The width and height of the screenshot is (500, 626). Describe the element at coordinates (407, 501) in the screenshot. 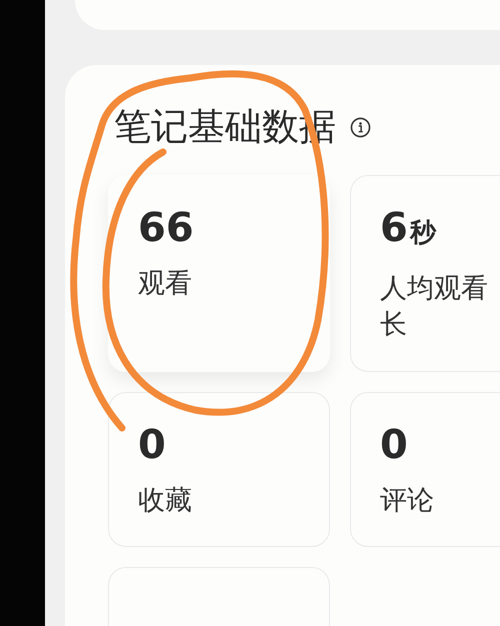

I see `stat-label: 评论` at that location.